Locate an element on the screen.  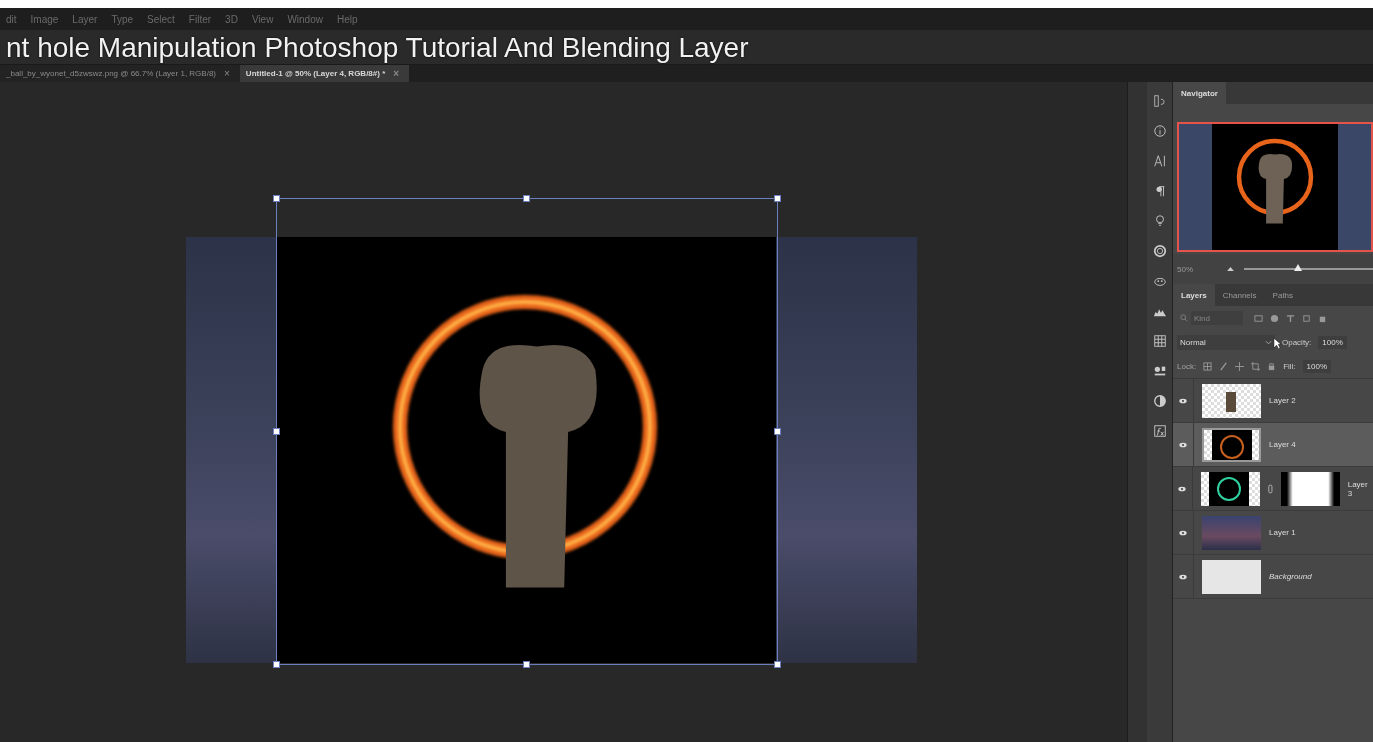
link-icon is located at coordinates (1270, 488).